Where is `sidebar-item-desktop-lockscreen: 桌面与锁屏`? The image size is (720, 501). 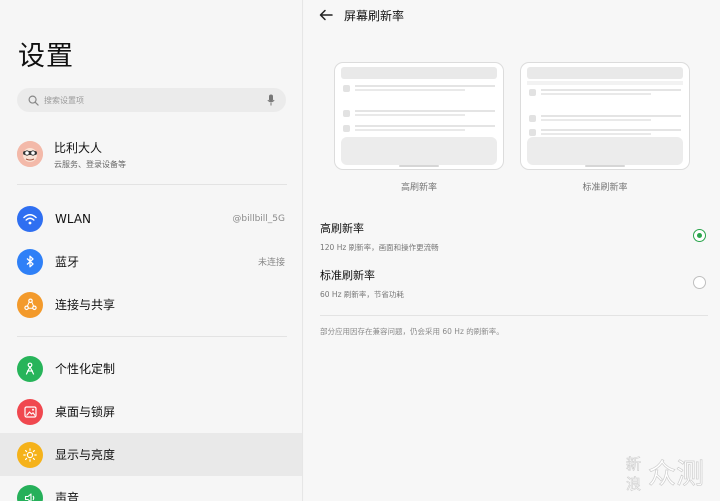 sidebar-item-desktop-lockscreen: 桌面与锁屏 is located at coordinates (151, 411).